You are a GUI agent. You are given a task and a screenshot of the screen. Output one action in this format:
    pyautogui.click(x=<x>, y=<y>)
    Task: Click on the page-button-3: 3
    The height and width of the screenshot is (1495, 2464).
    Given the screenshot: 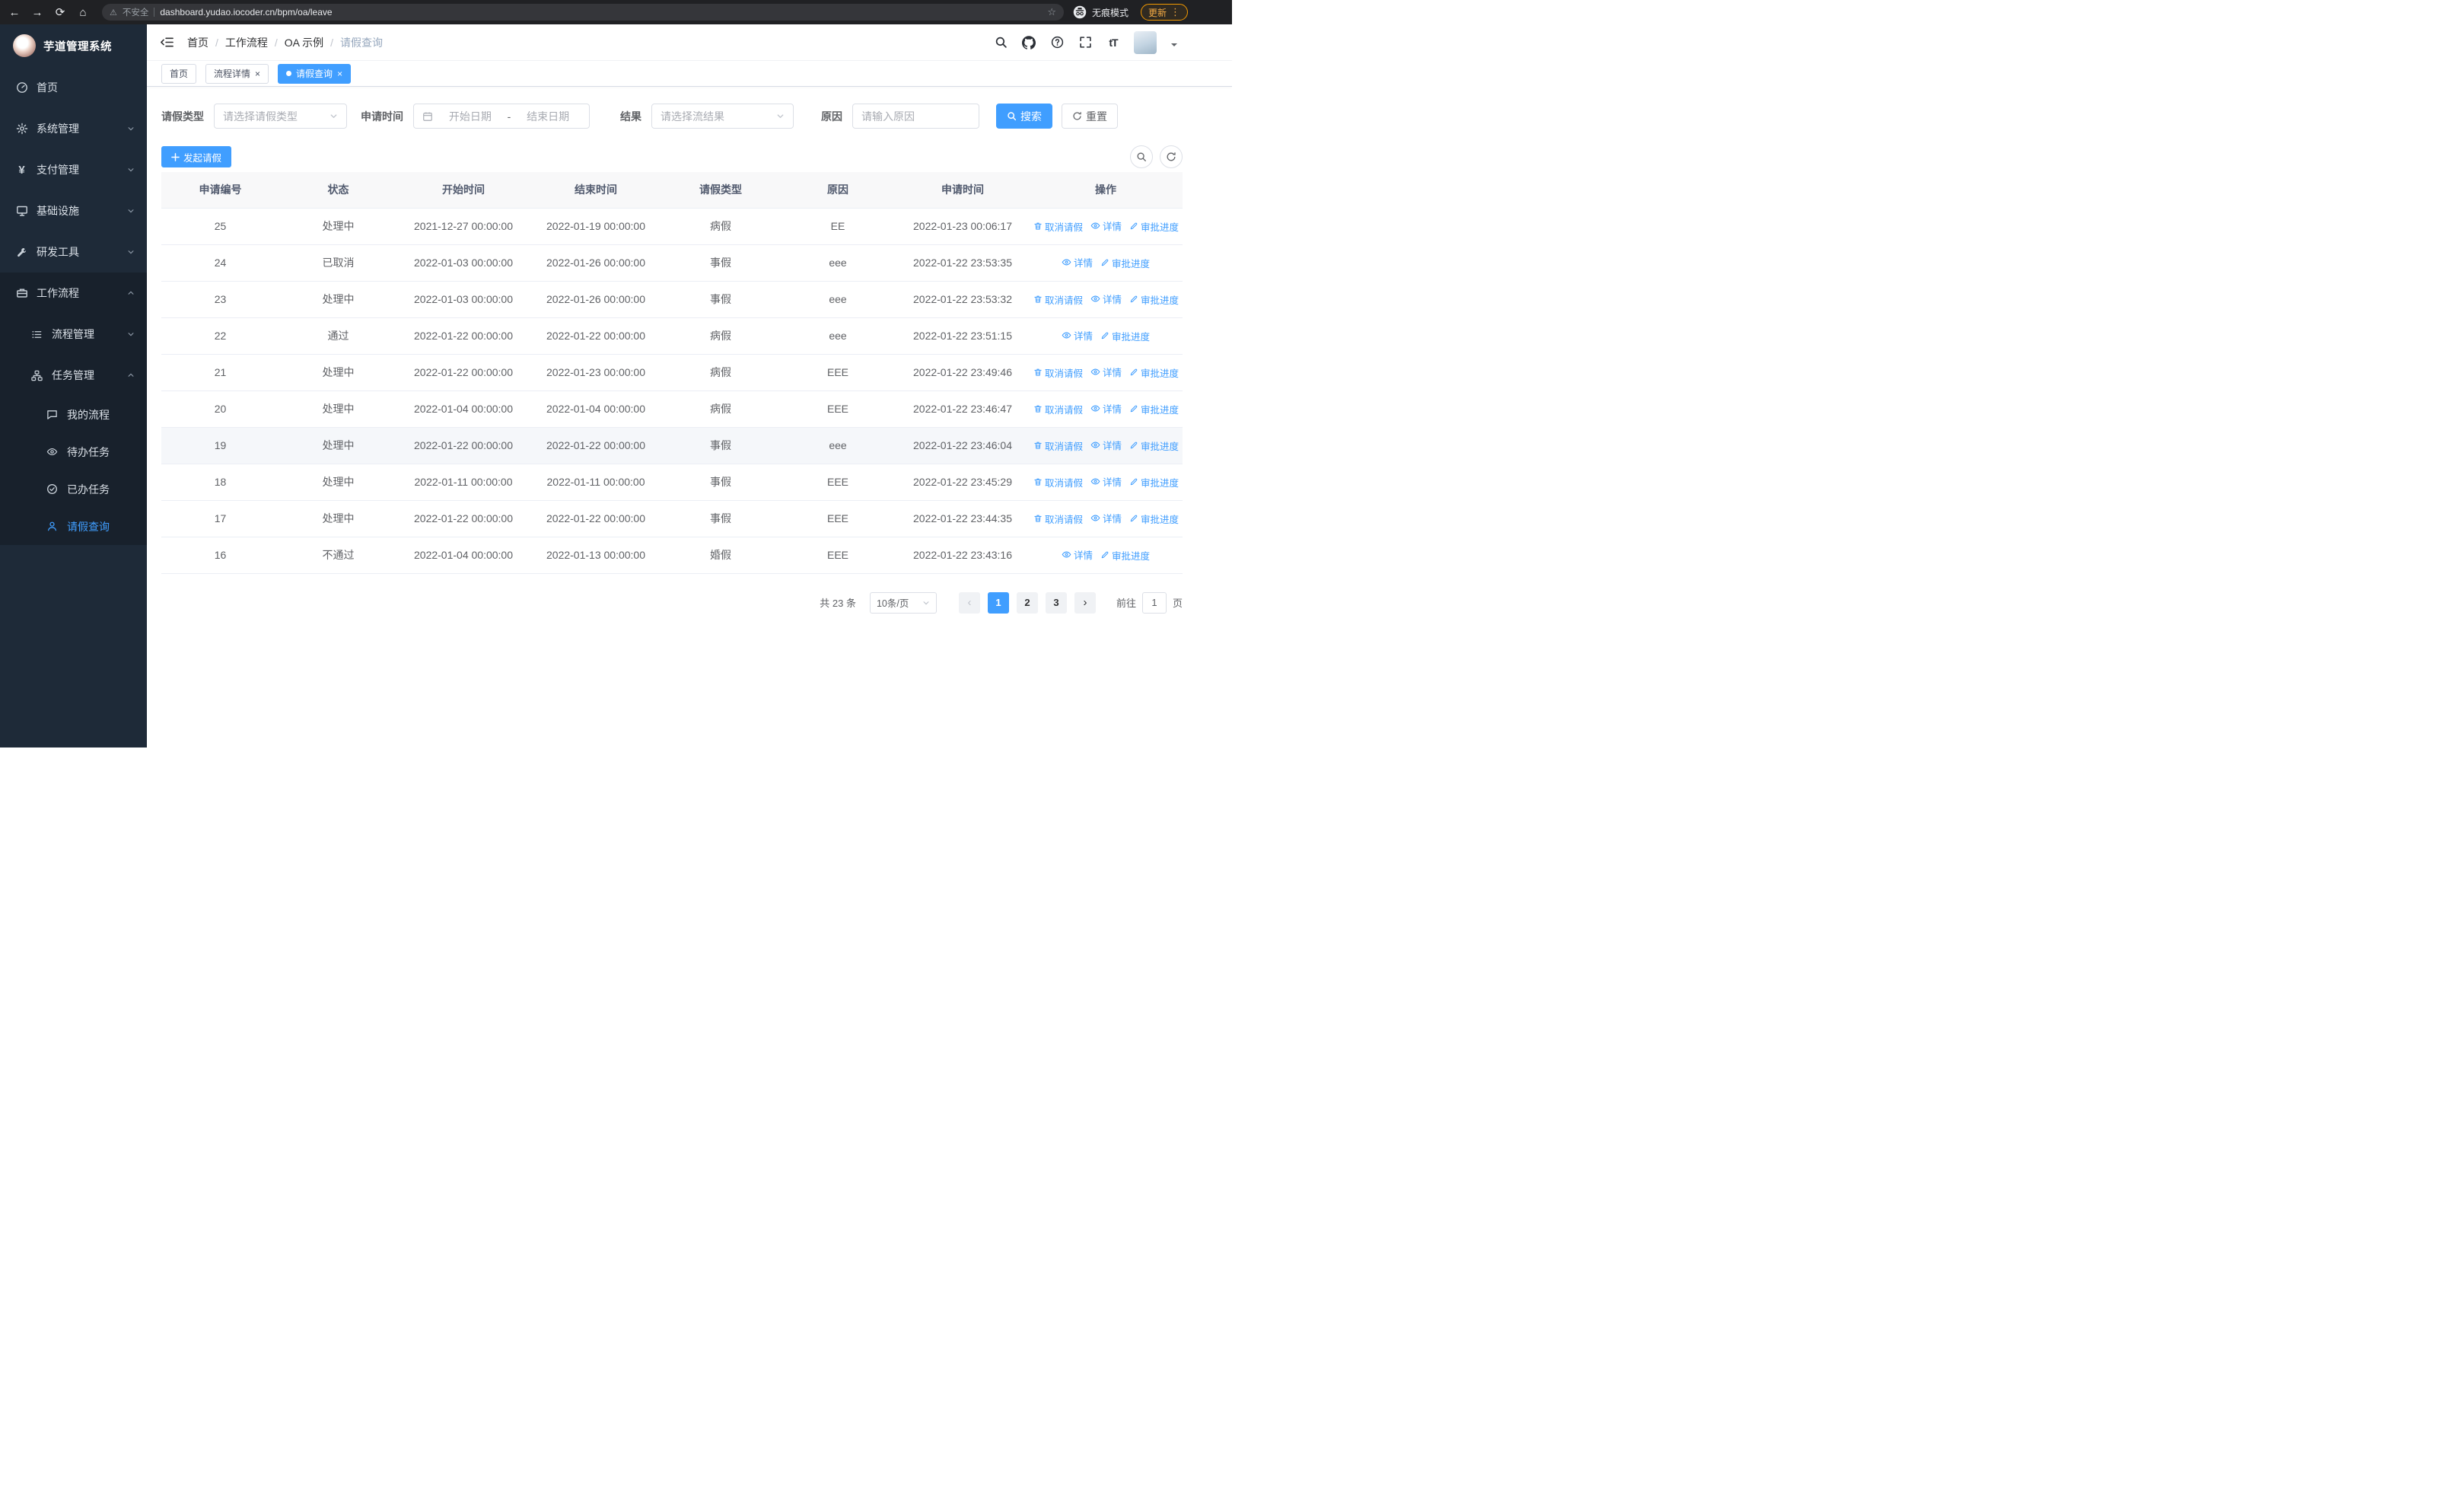 What is the action you would take?
    pyautogui.click(x=1056, y=603)
    